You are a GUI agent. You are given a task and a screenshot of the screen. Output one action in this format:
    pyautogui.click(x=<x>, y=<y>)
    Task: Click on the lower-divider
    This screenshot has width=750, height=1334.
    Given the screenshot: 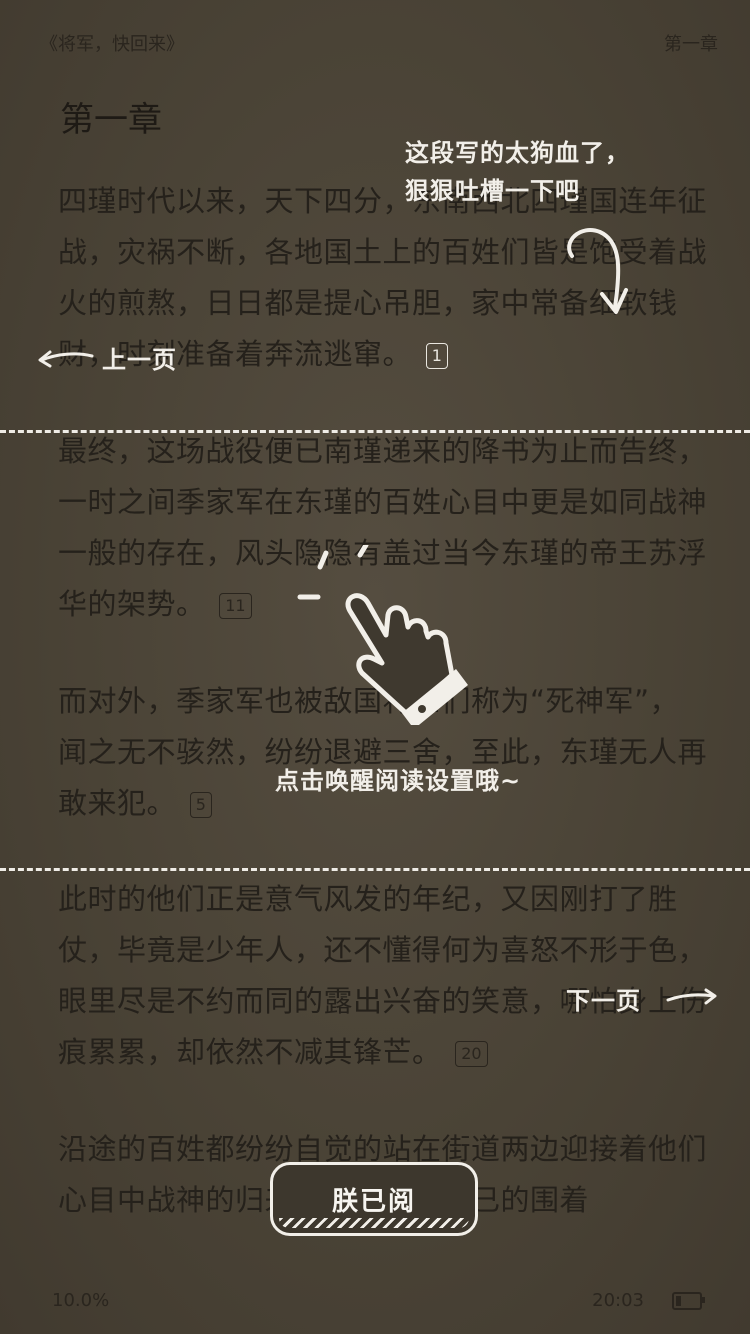 What is the action you would take?
    pyautogui.click(x=375, y=869)
    